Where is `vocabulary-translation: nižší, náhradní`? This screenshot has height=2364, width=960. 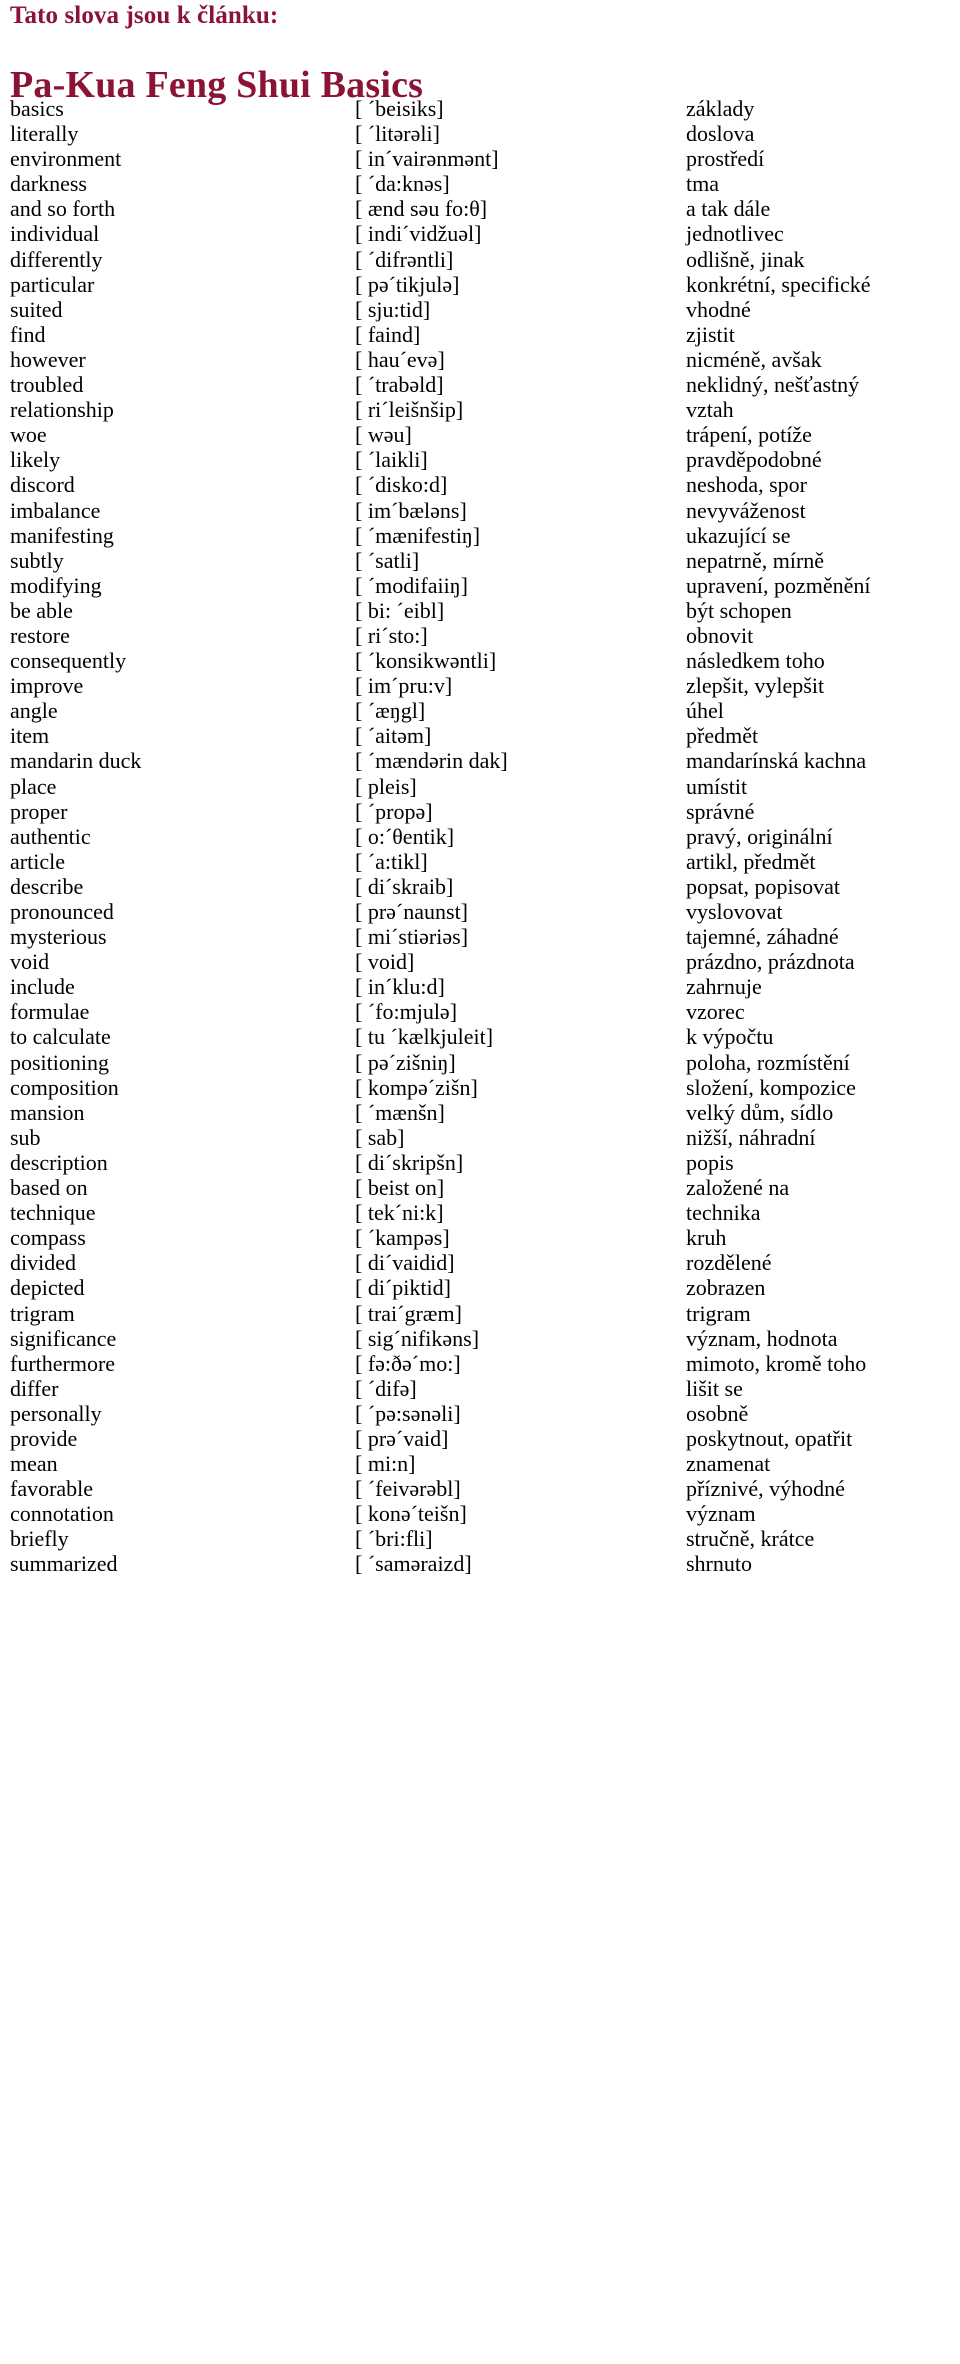 vocabulary-translation: nižší, náhradní is located at coordinates (751, 1137).